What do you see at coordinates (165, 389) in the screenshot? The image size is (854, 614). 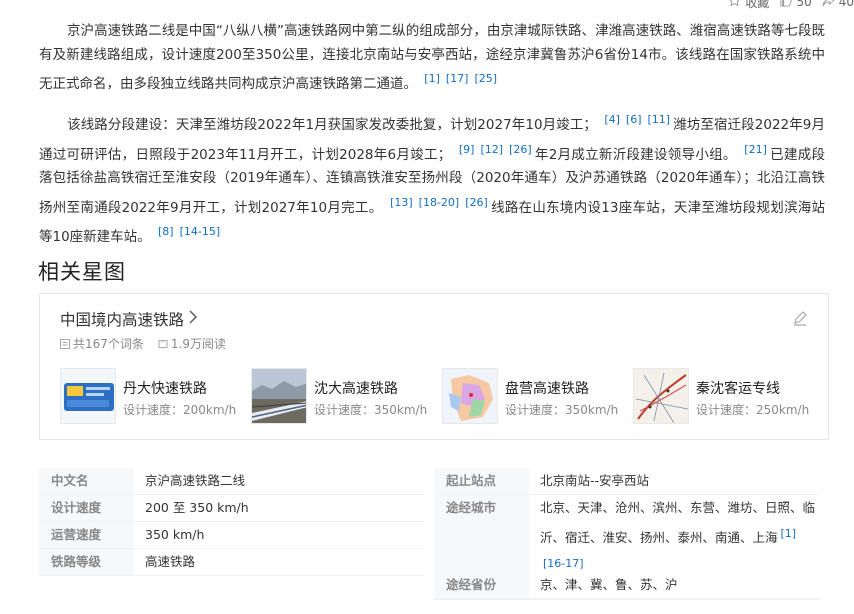 I see `rail-name: 丹大快速铁路` at bounding box center [165, 389].